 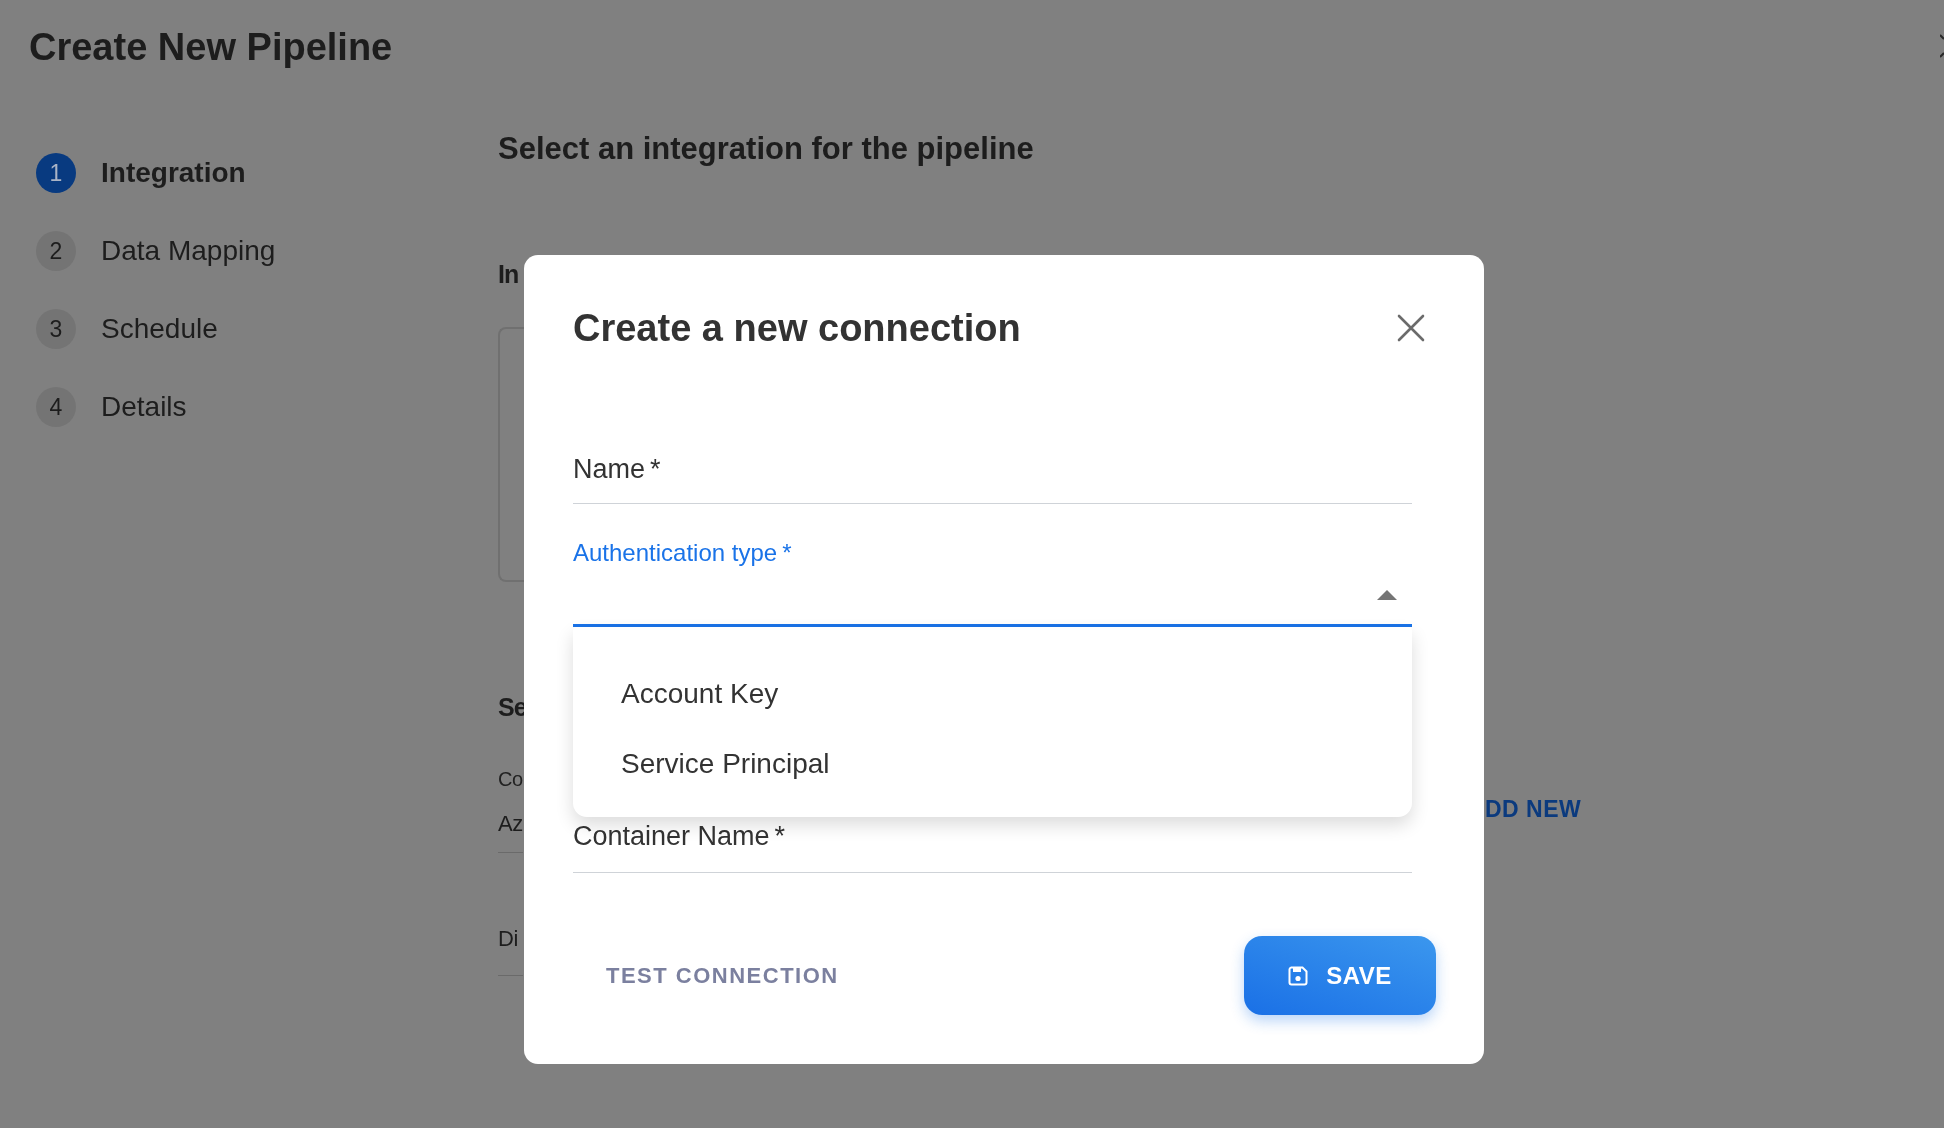 What do you see at coordinates (992, 478) in the screenshot?
I see `input-field: Name *` at bounding box center [992, 478].